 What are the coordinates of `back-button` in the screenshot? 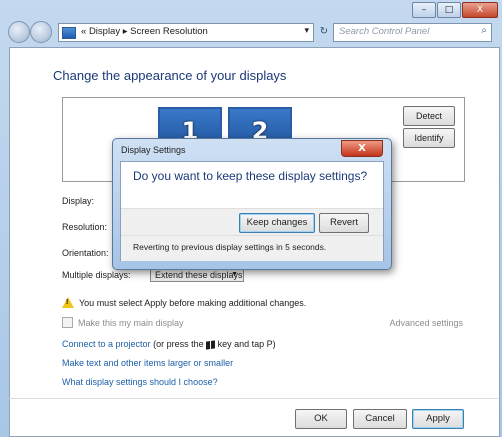 It's located at (19, 32).